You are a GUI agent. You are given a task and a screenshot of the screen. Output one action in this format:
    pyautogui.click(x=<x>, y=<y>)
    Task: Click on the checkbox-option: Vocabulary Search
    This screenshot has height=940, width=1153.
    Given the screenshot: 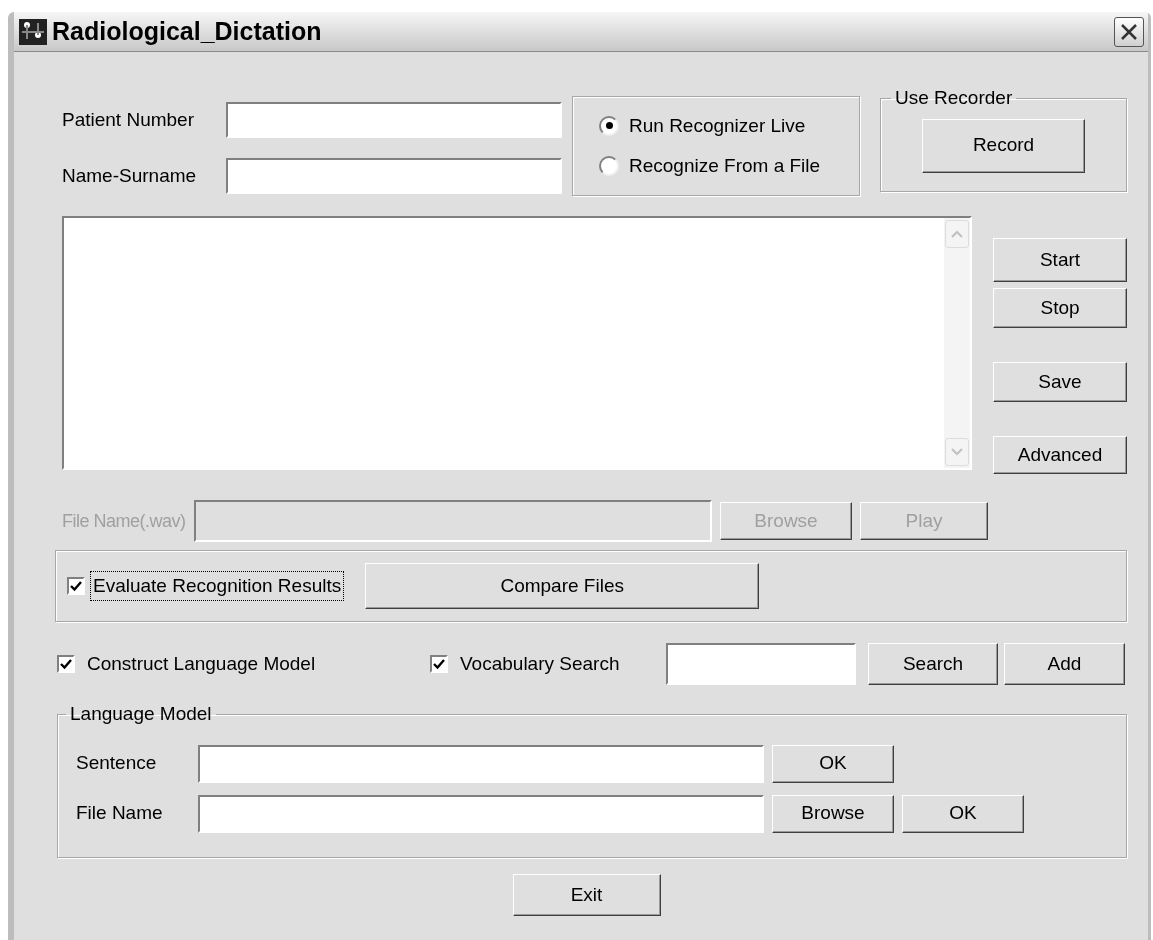 What is the action you would take?
    pyautogui.click(x=548, y=664)
    